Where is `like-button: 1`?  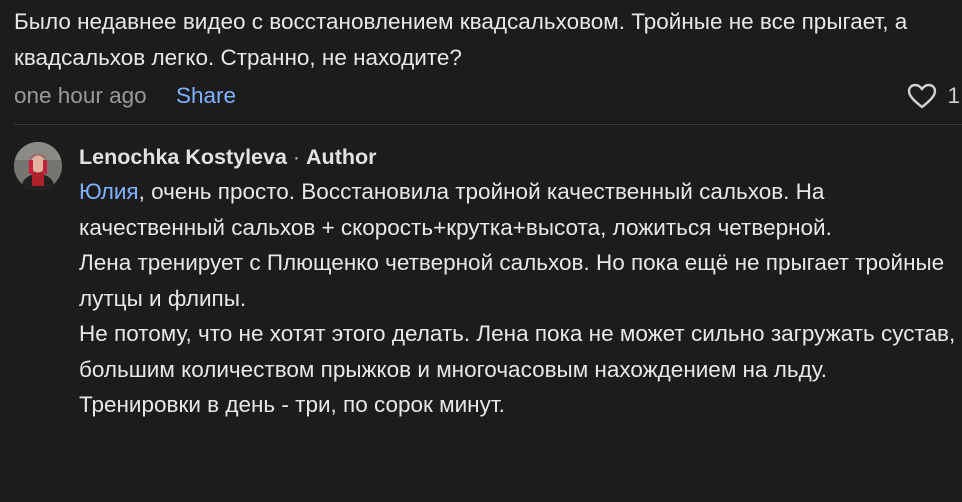 like-button: 1 is located at coordinates (933, 96).